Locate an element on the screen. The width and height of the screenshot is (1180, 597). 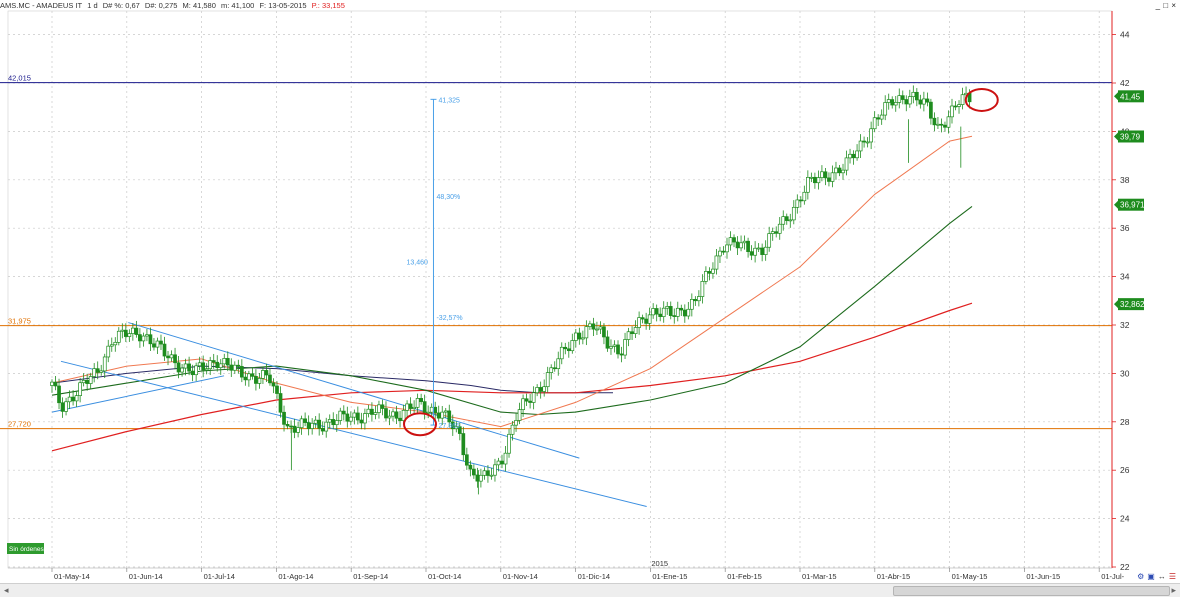
year-marker: 2015 is located at coordinates (659, 563).